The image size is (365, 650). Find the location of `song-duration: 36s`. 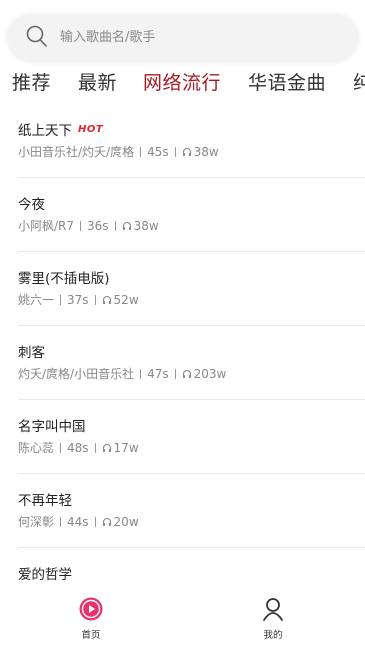

song-duration: 36s is located at coordinates (98, 225).